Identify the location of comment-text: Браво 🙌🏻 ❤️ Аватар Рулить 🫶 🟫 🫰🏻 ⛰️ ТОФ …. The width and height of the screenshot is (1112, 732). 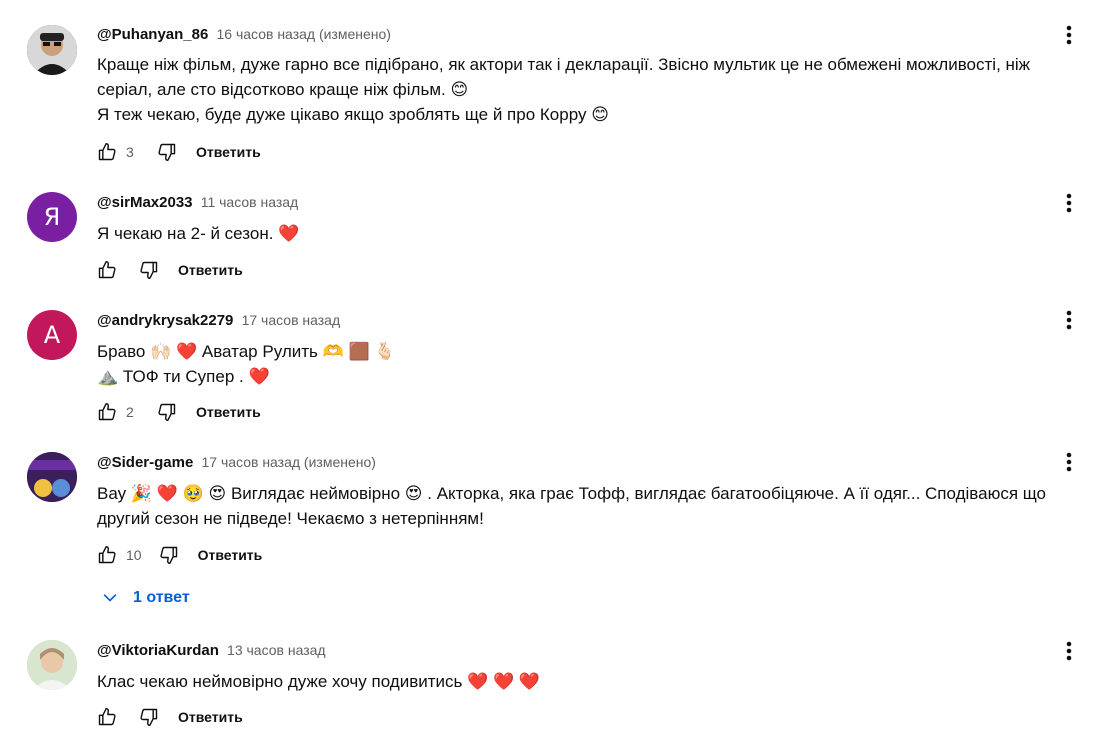
(594, 364).